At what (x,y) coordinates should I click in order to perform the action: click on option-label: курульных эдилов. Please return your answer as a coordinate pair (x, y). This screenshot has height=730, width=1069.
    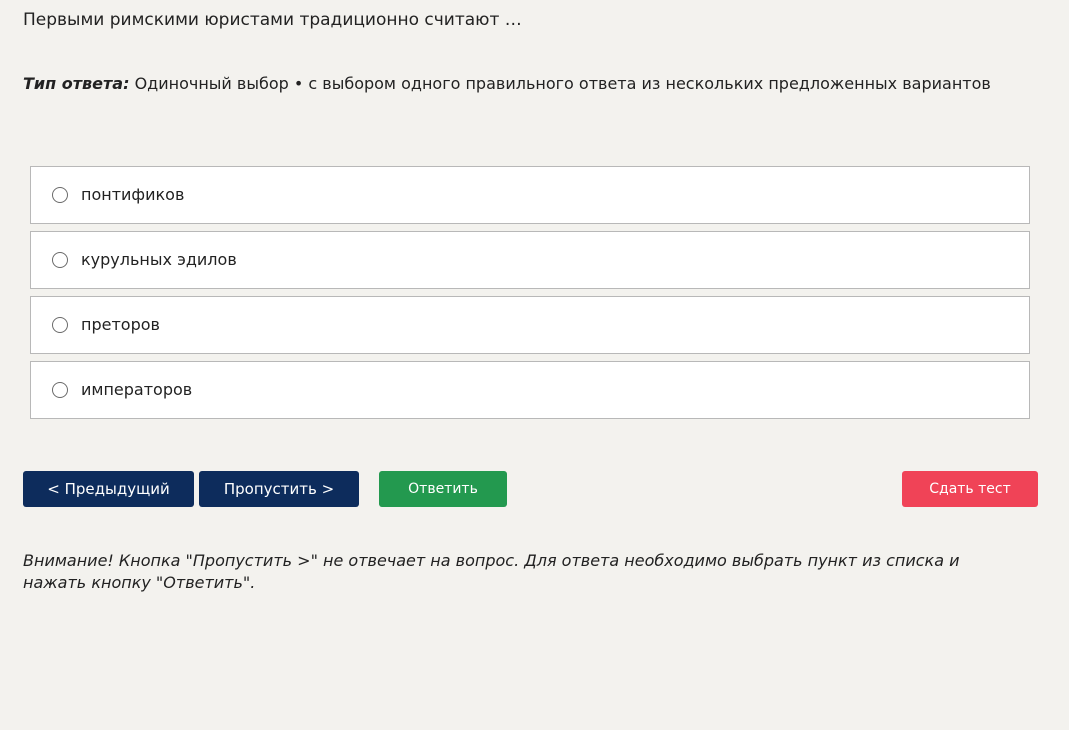
    Looking at the image, I should click on (159, 259).